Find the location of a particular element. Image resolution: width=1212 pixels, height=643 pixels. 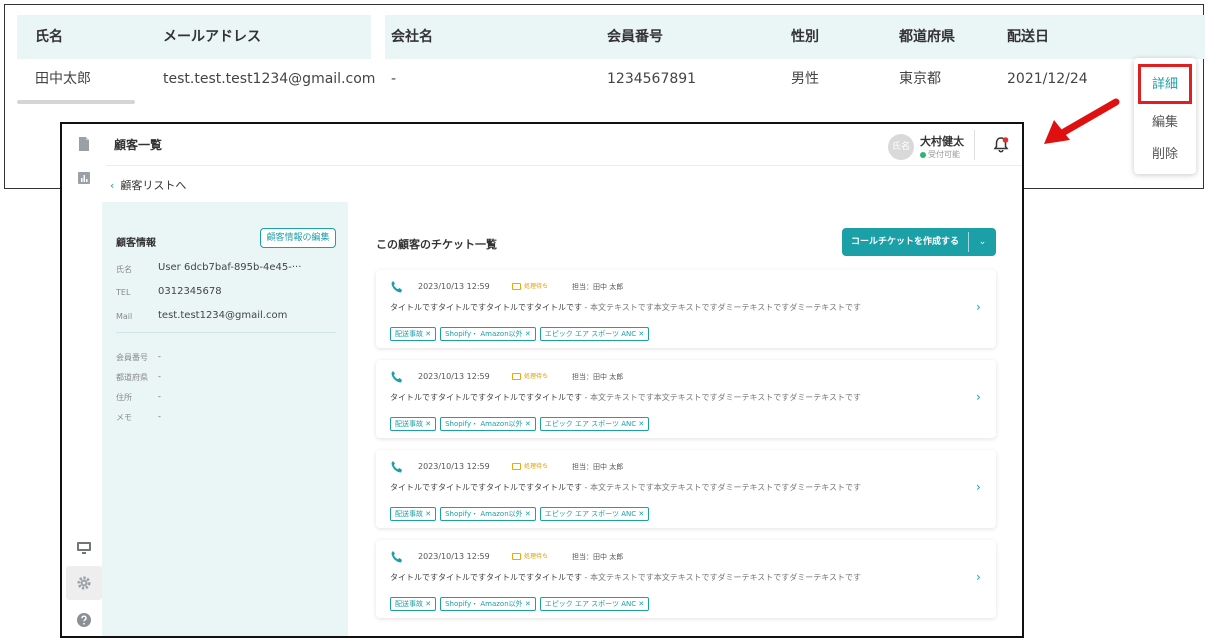

cell-delivery-date: 2021/12/24 is located at coordinates (1047, 79).